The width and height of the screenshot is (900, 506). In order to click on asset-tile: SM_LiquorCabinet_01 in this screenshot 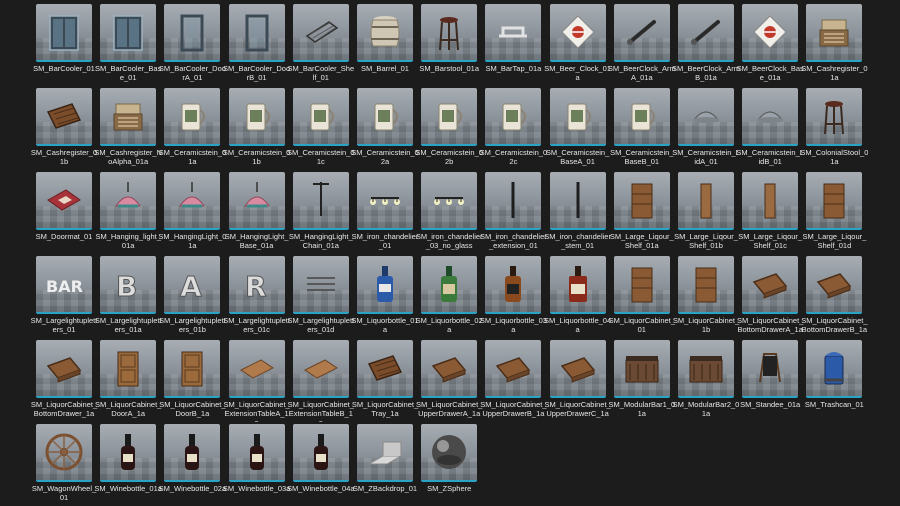, I will do `click(643, 296)`.